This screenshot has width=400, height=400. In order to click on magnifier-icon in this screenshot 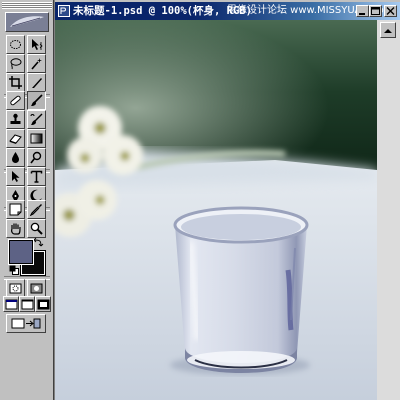, I will do `click(36, 228)`.